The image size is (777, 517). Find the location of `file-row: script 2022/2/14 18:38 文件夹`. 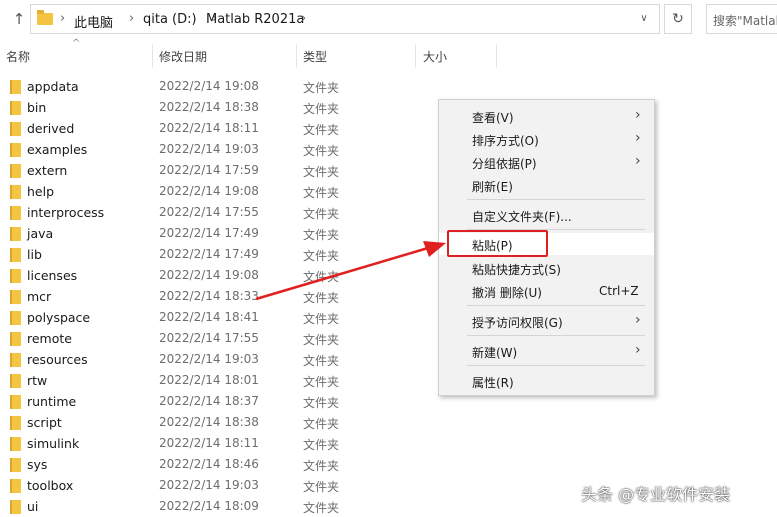

file-row: script 2022/2/14 18:38 文件夹 is located at coordinates (215, 422).